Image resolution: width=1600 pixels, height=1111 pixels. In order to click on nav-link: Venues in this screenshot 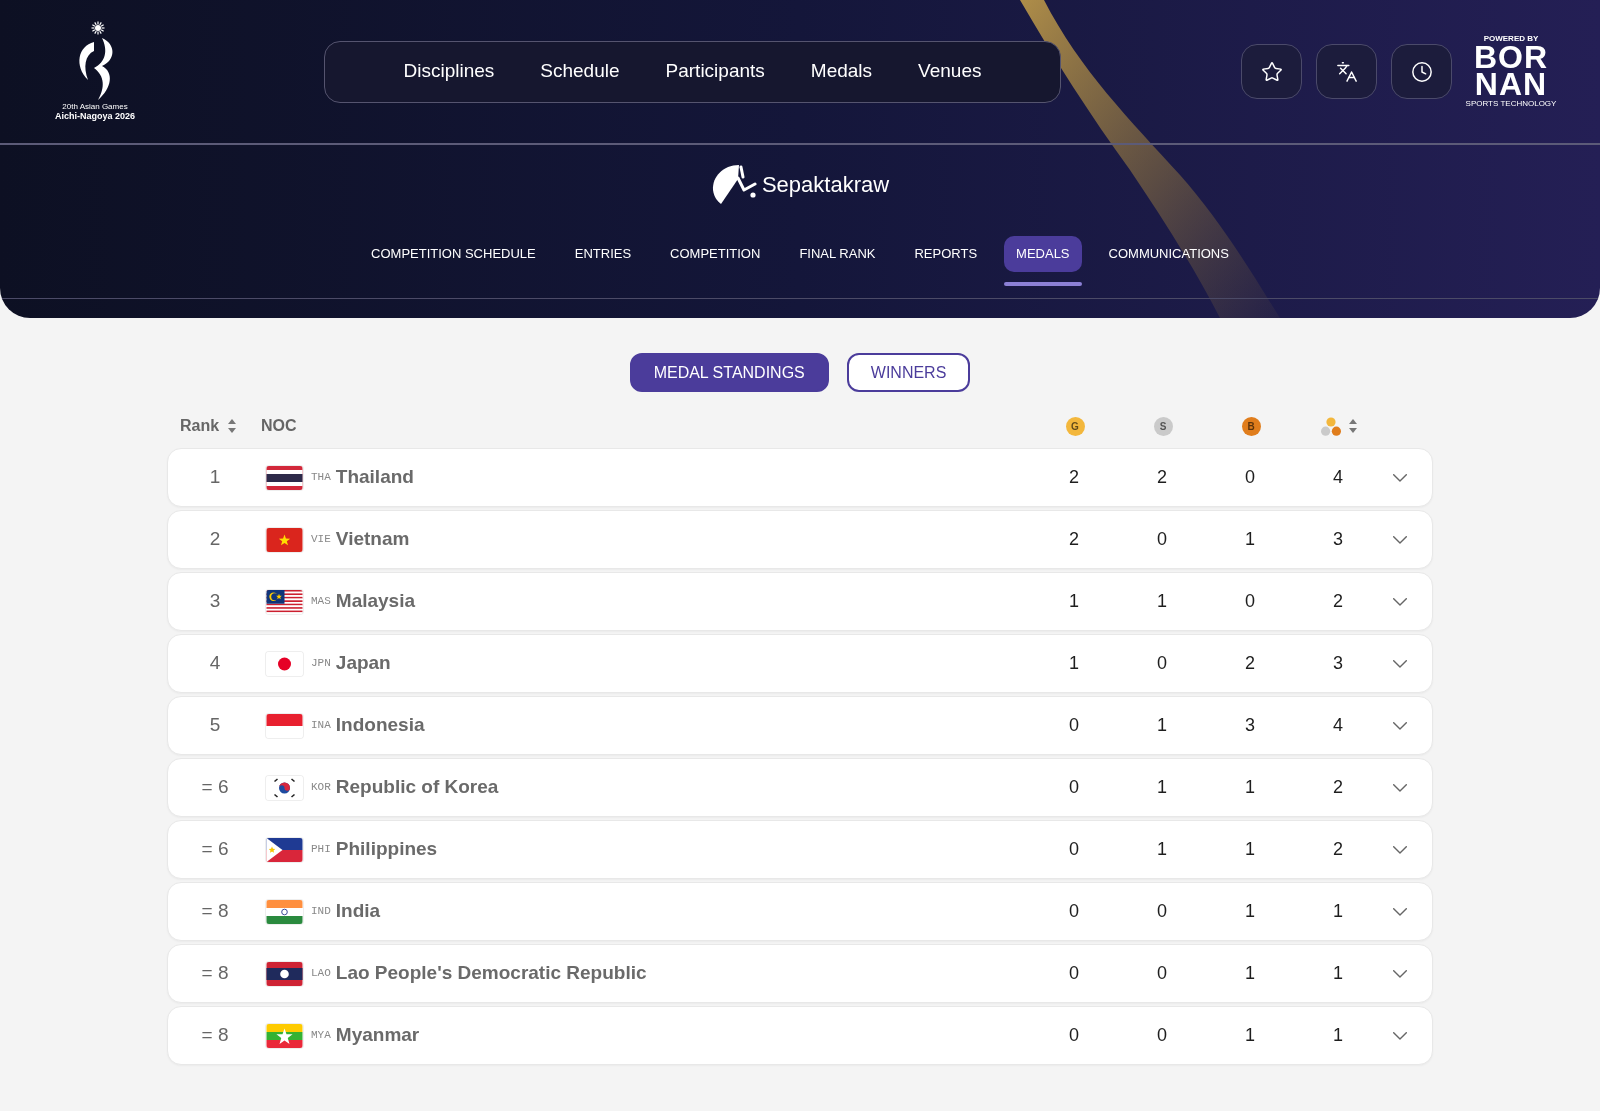, I will do `click(950, 71)`.